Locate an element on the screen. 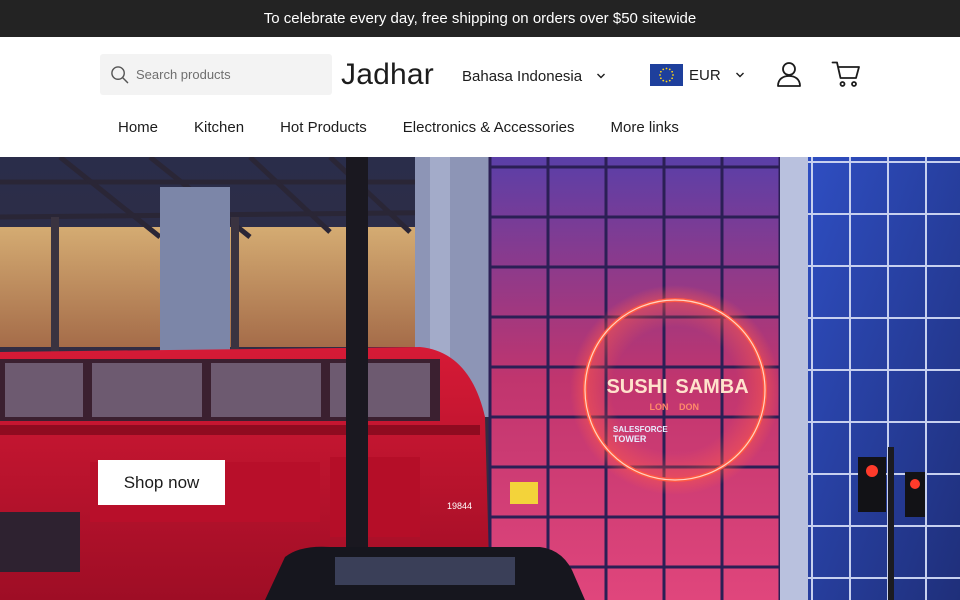  currency-selector: EUR is located at coordinates (697, 75).